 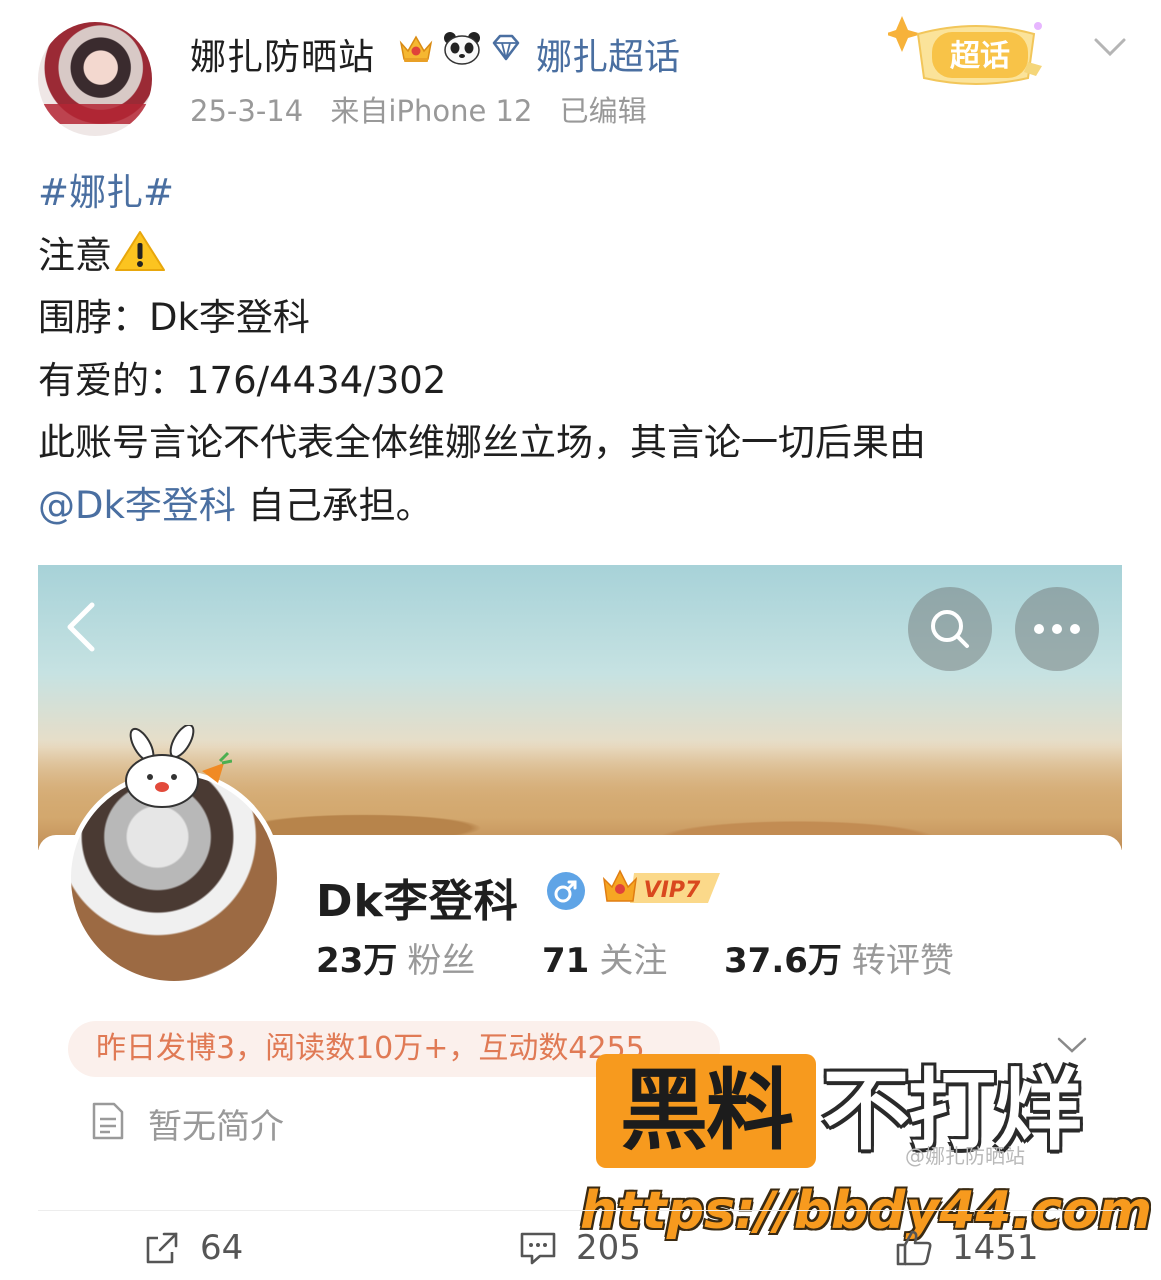 I want to click on watermark-handle: @娜扎防晒站, so click(x=965, y=1156).